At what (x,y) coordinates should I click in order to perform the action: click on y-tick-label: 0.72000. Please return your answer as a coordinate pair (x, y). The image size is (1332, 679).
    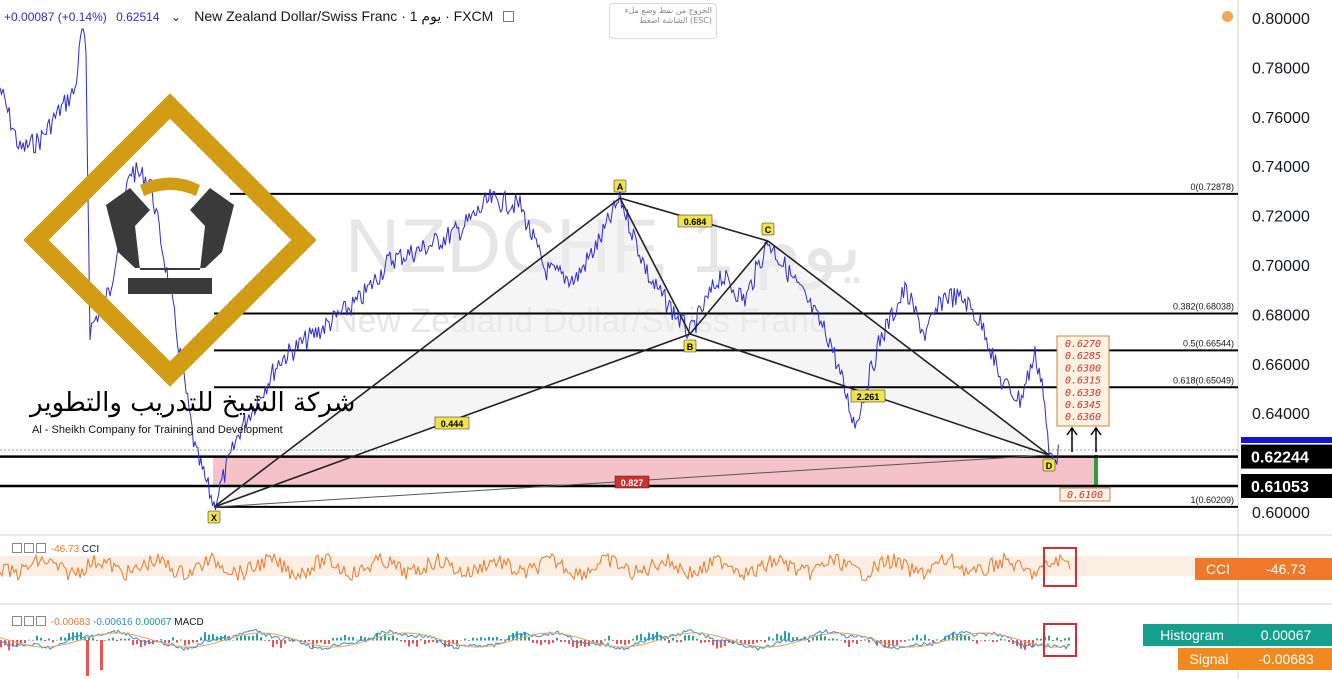
    Looking at the image, I should click on (1281, 217).